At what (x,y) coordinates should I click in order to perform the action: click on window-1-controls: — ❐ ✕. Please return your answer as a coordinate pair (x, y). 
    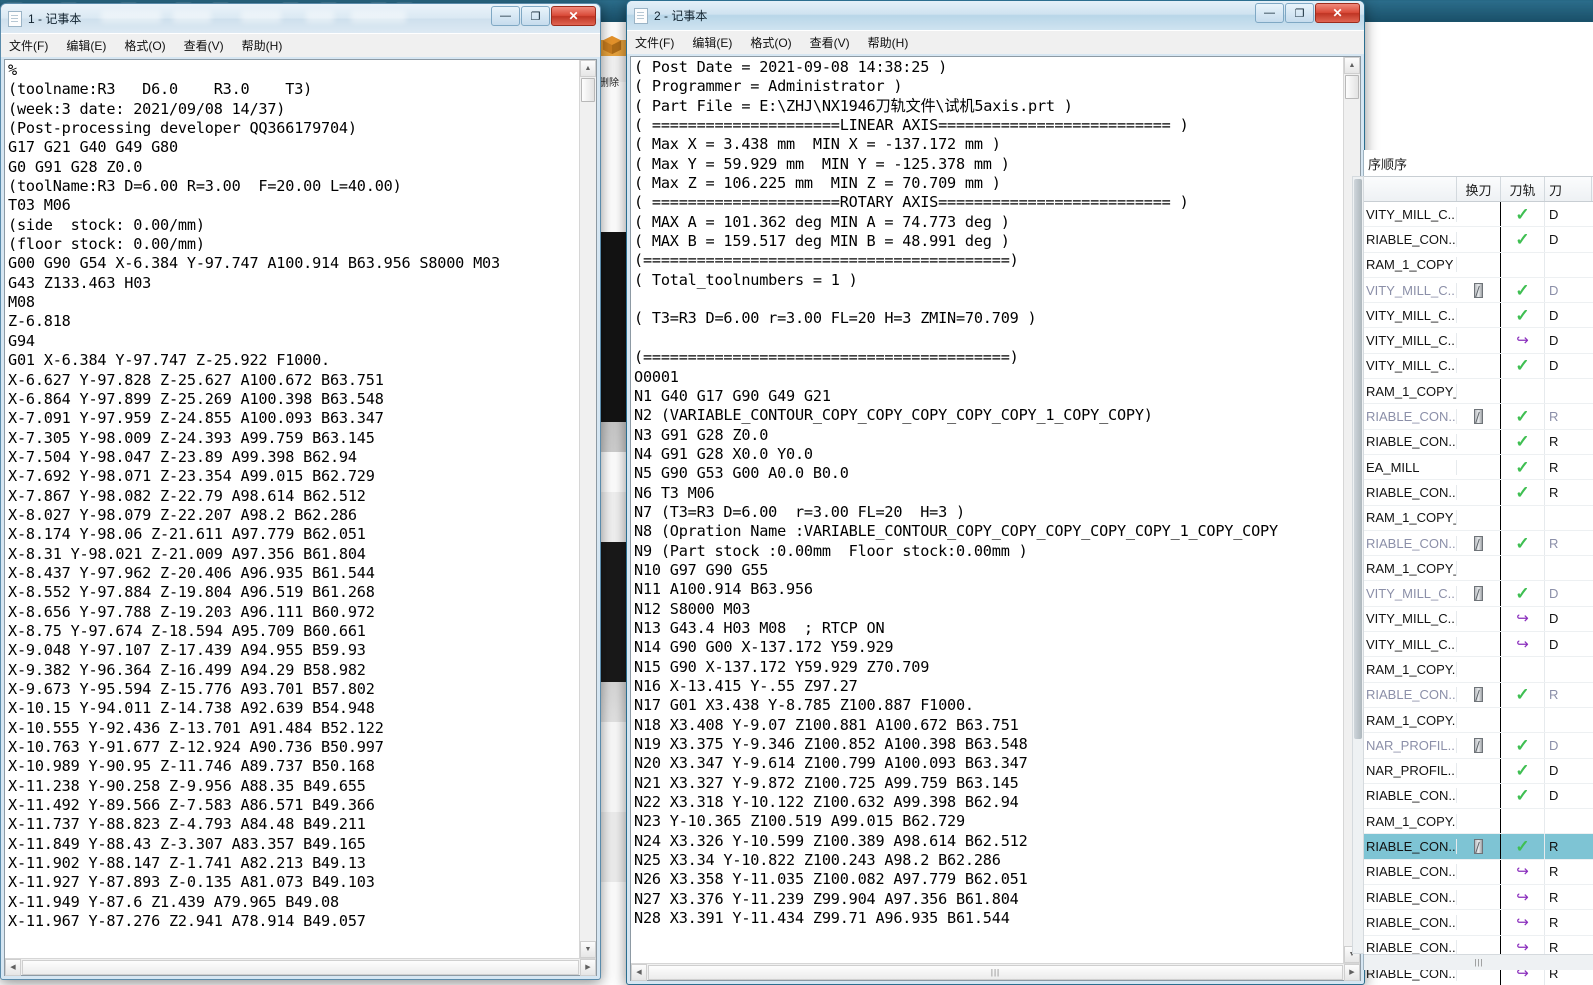
    Looking at the image, I should click on (543, 16).